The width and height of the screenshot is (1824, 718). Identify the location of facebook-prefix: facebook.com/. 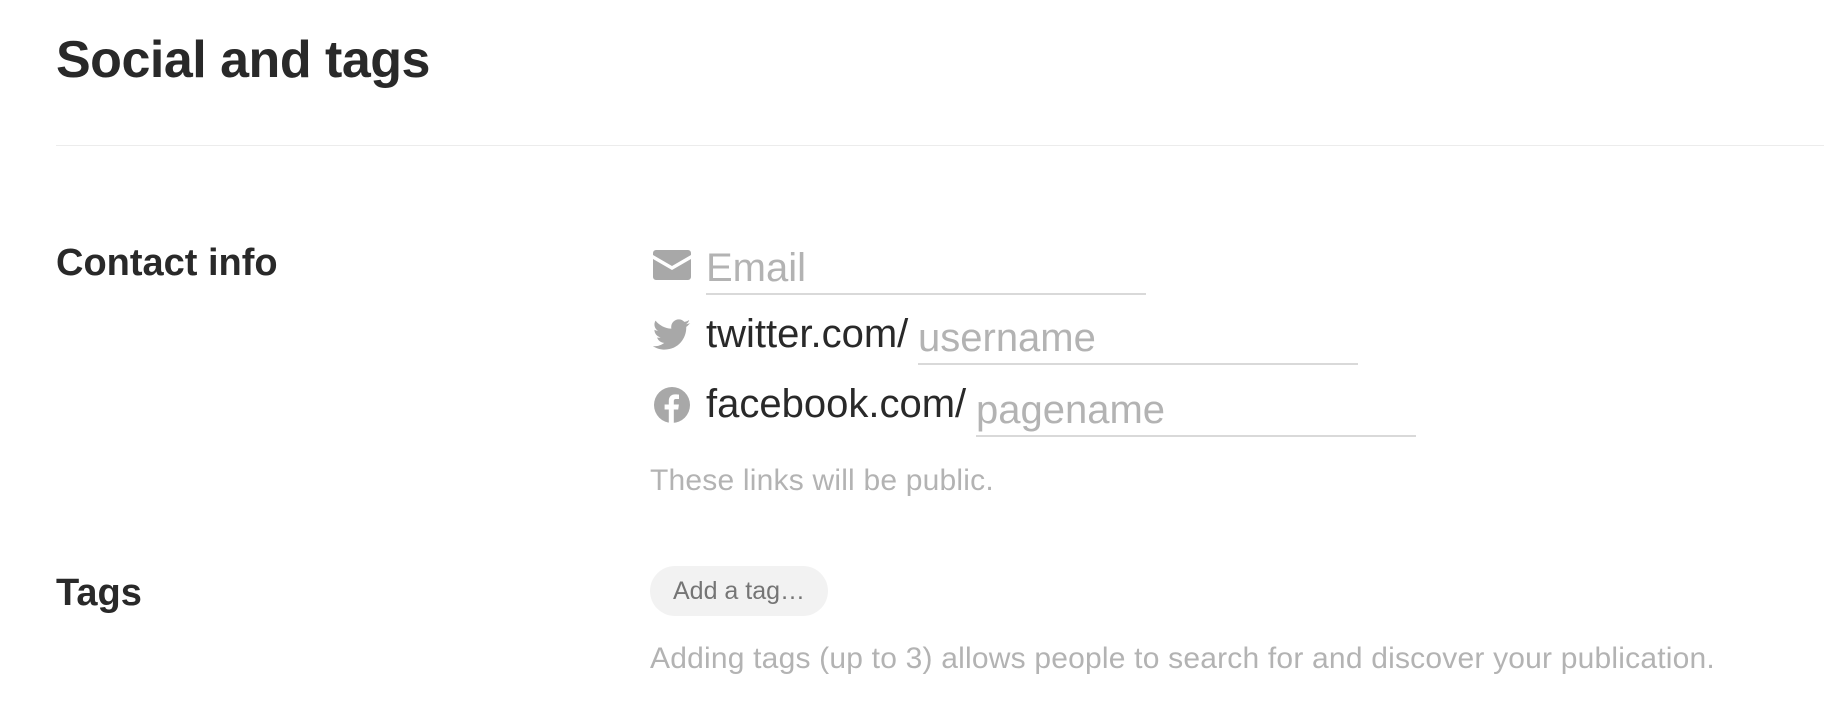
(836, 404).